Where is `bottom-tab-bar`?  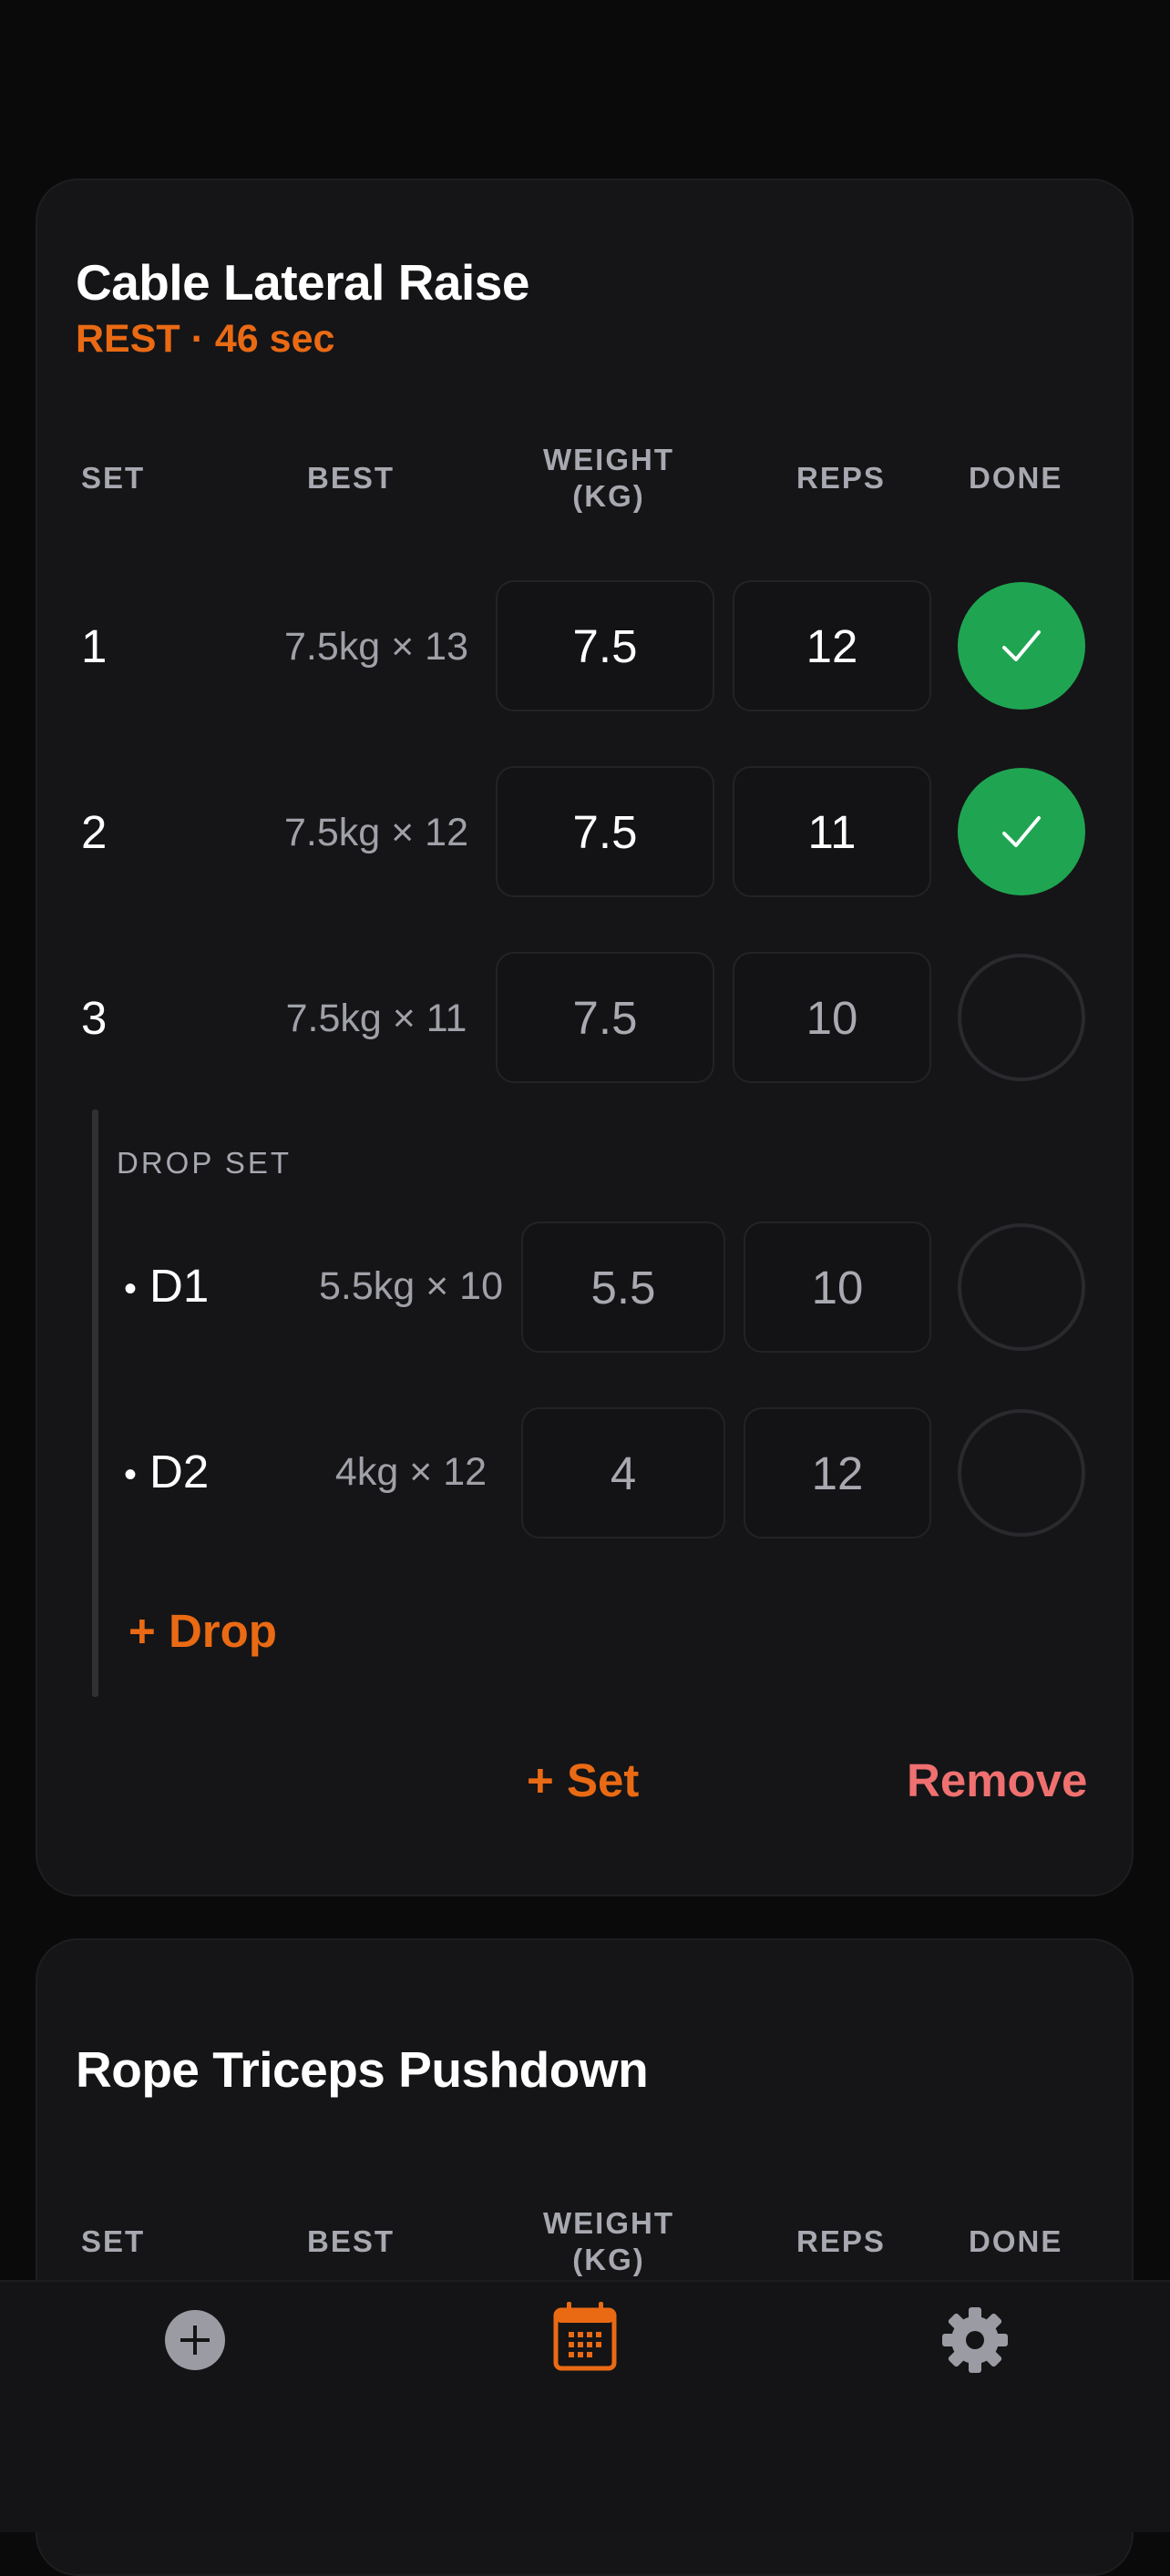 bottom-tab-bar is located at coordinates (585, 2406).